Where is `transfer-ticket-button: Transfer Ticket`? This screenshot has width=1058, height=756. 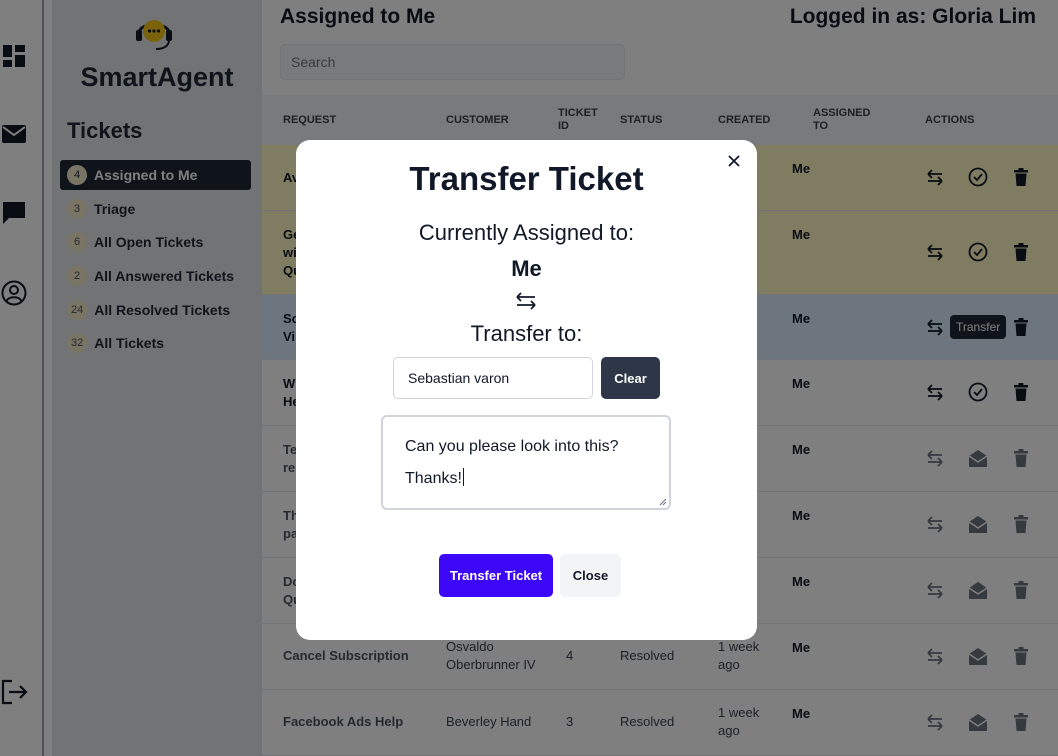 transfer-ticket-button: Transfer Ticket is located at coordinates (496, 575).